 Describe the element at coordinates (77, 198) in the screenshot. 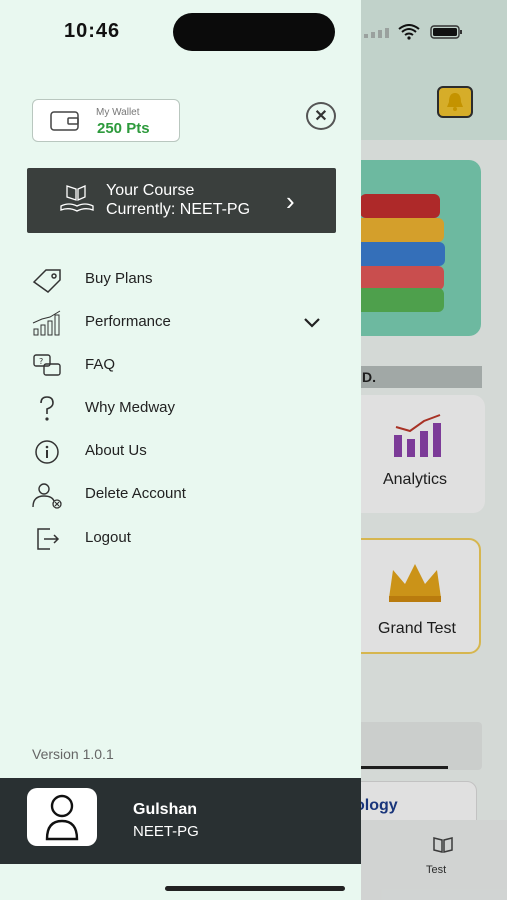

I see `open-book-hand-icon` at that location.